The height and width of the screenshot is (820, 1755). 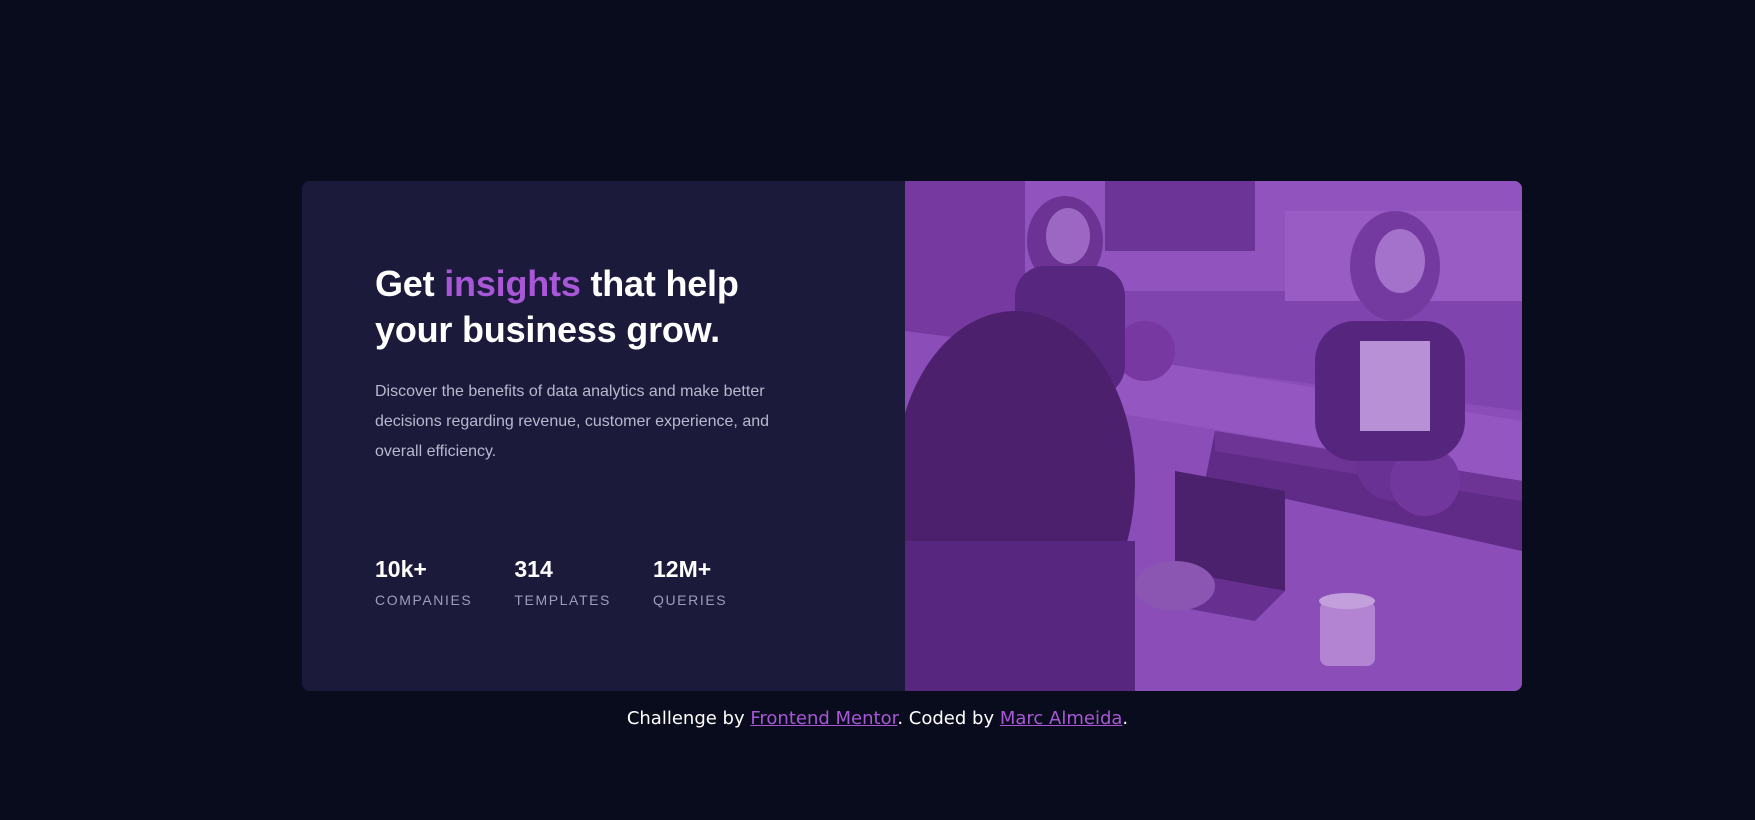 I want to click on headline-accent: insights, so click(x=512, y=283).